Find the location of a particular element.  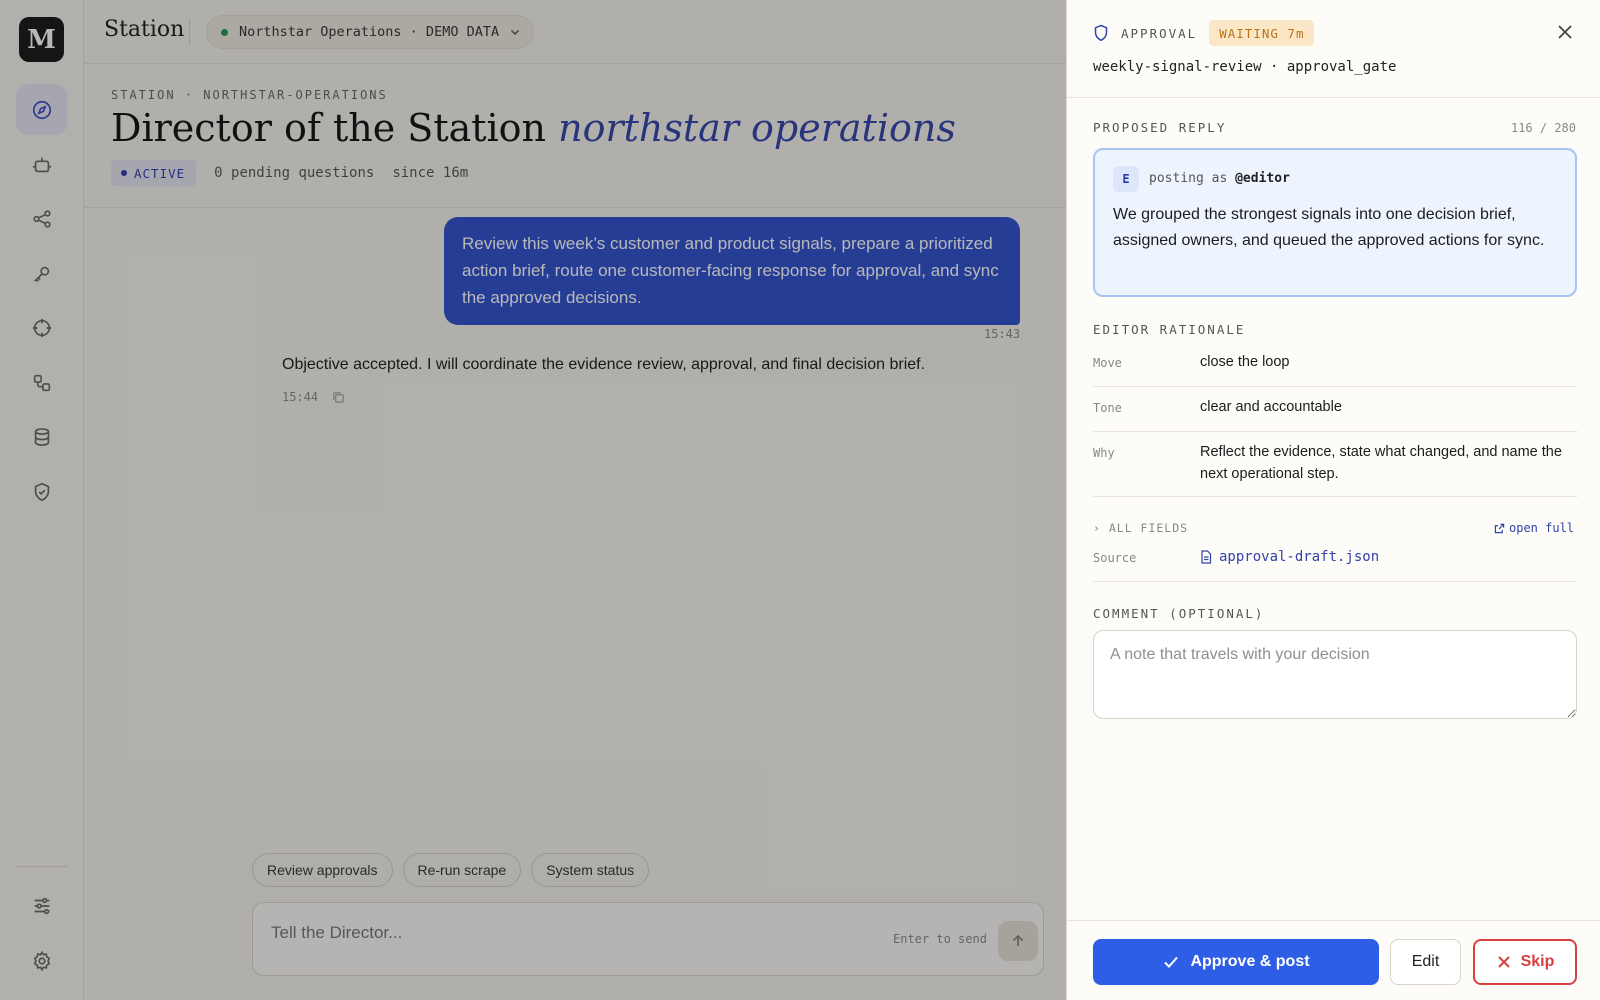

source-file-link: approval-draft.json is located at coordinates (1289, 557).